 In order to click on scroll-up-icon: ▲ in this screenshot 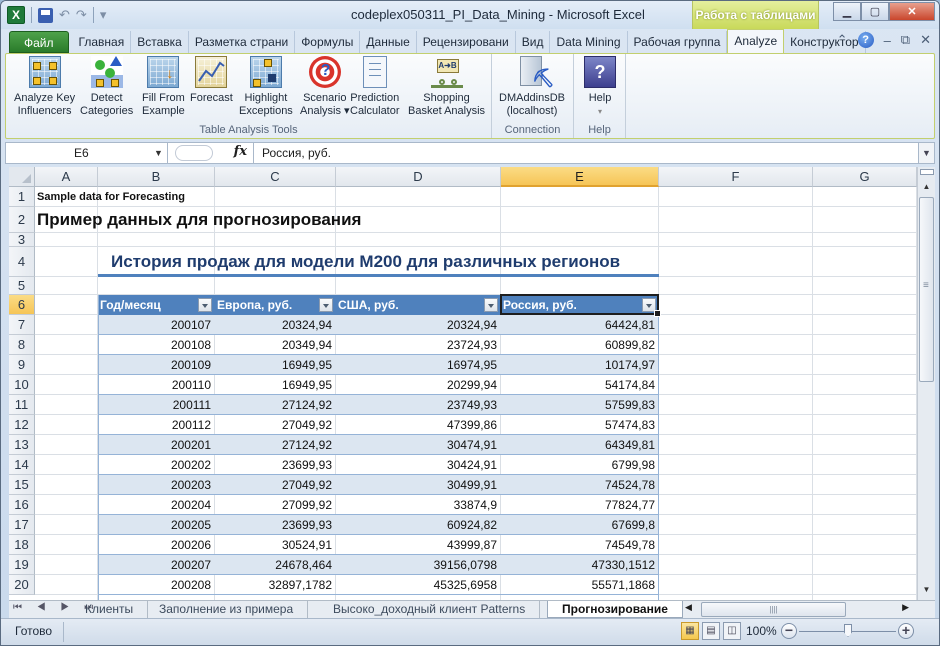, I will do `click(926, 187)`.